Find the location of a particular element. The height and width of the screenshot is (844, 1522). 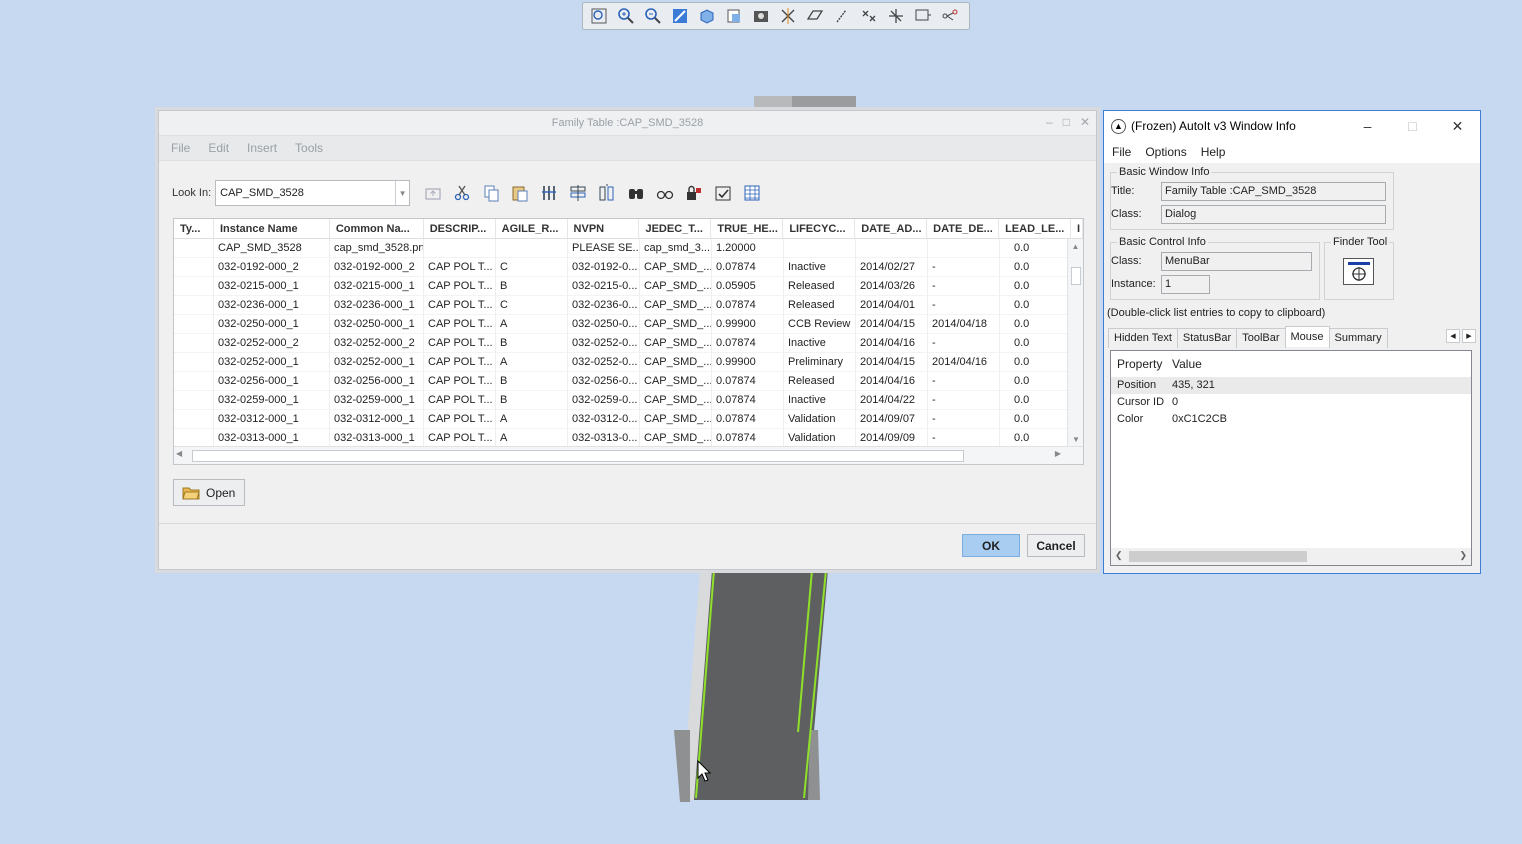

table-view-icon is located at coordinates (752, 193).